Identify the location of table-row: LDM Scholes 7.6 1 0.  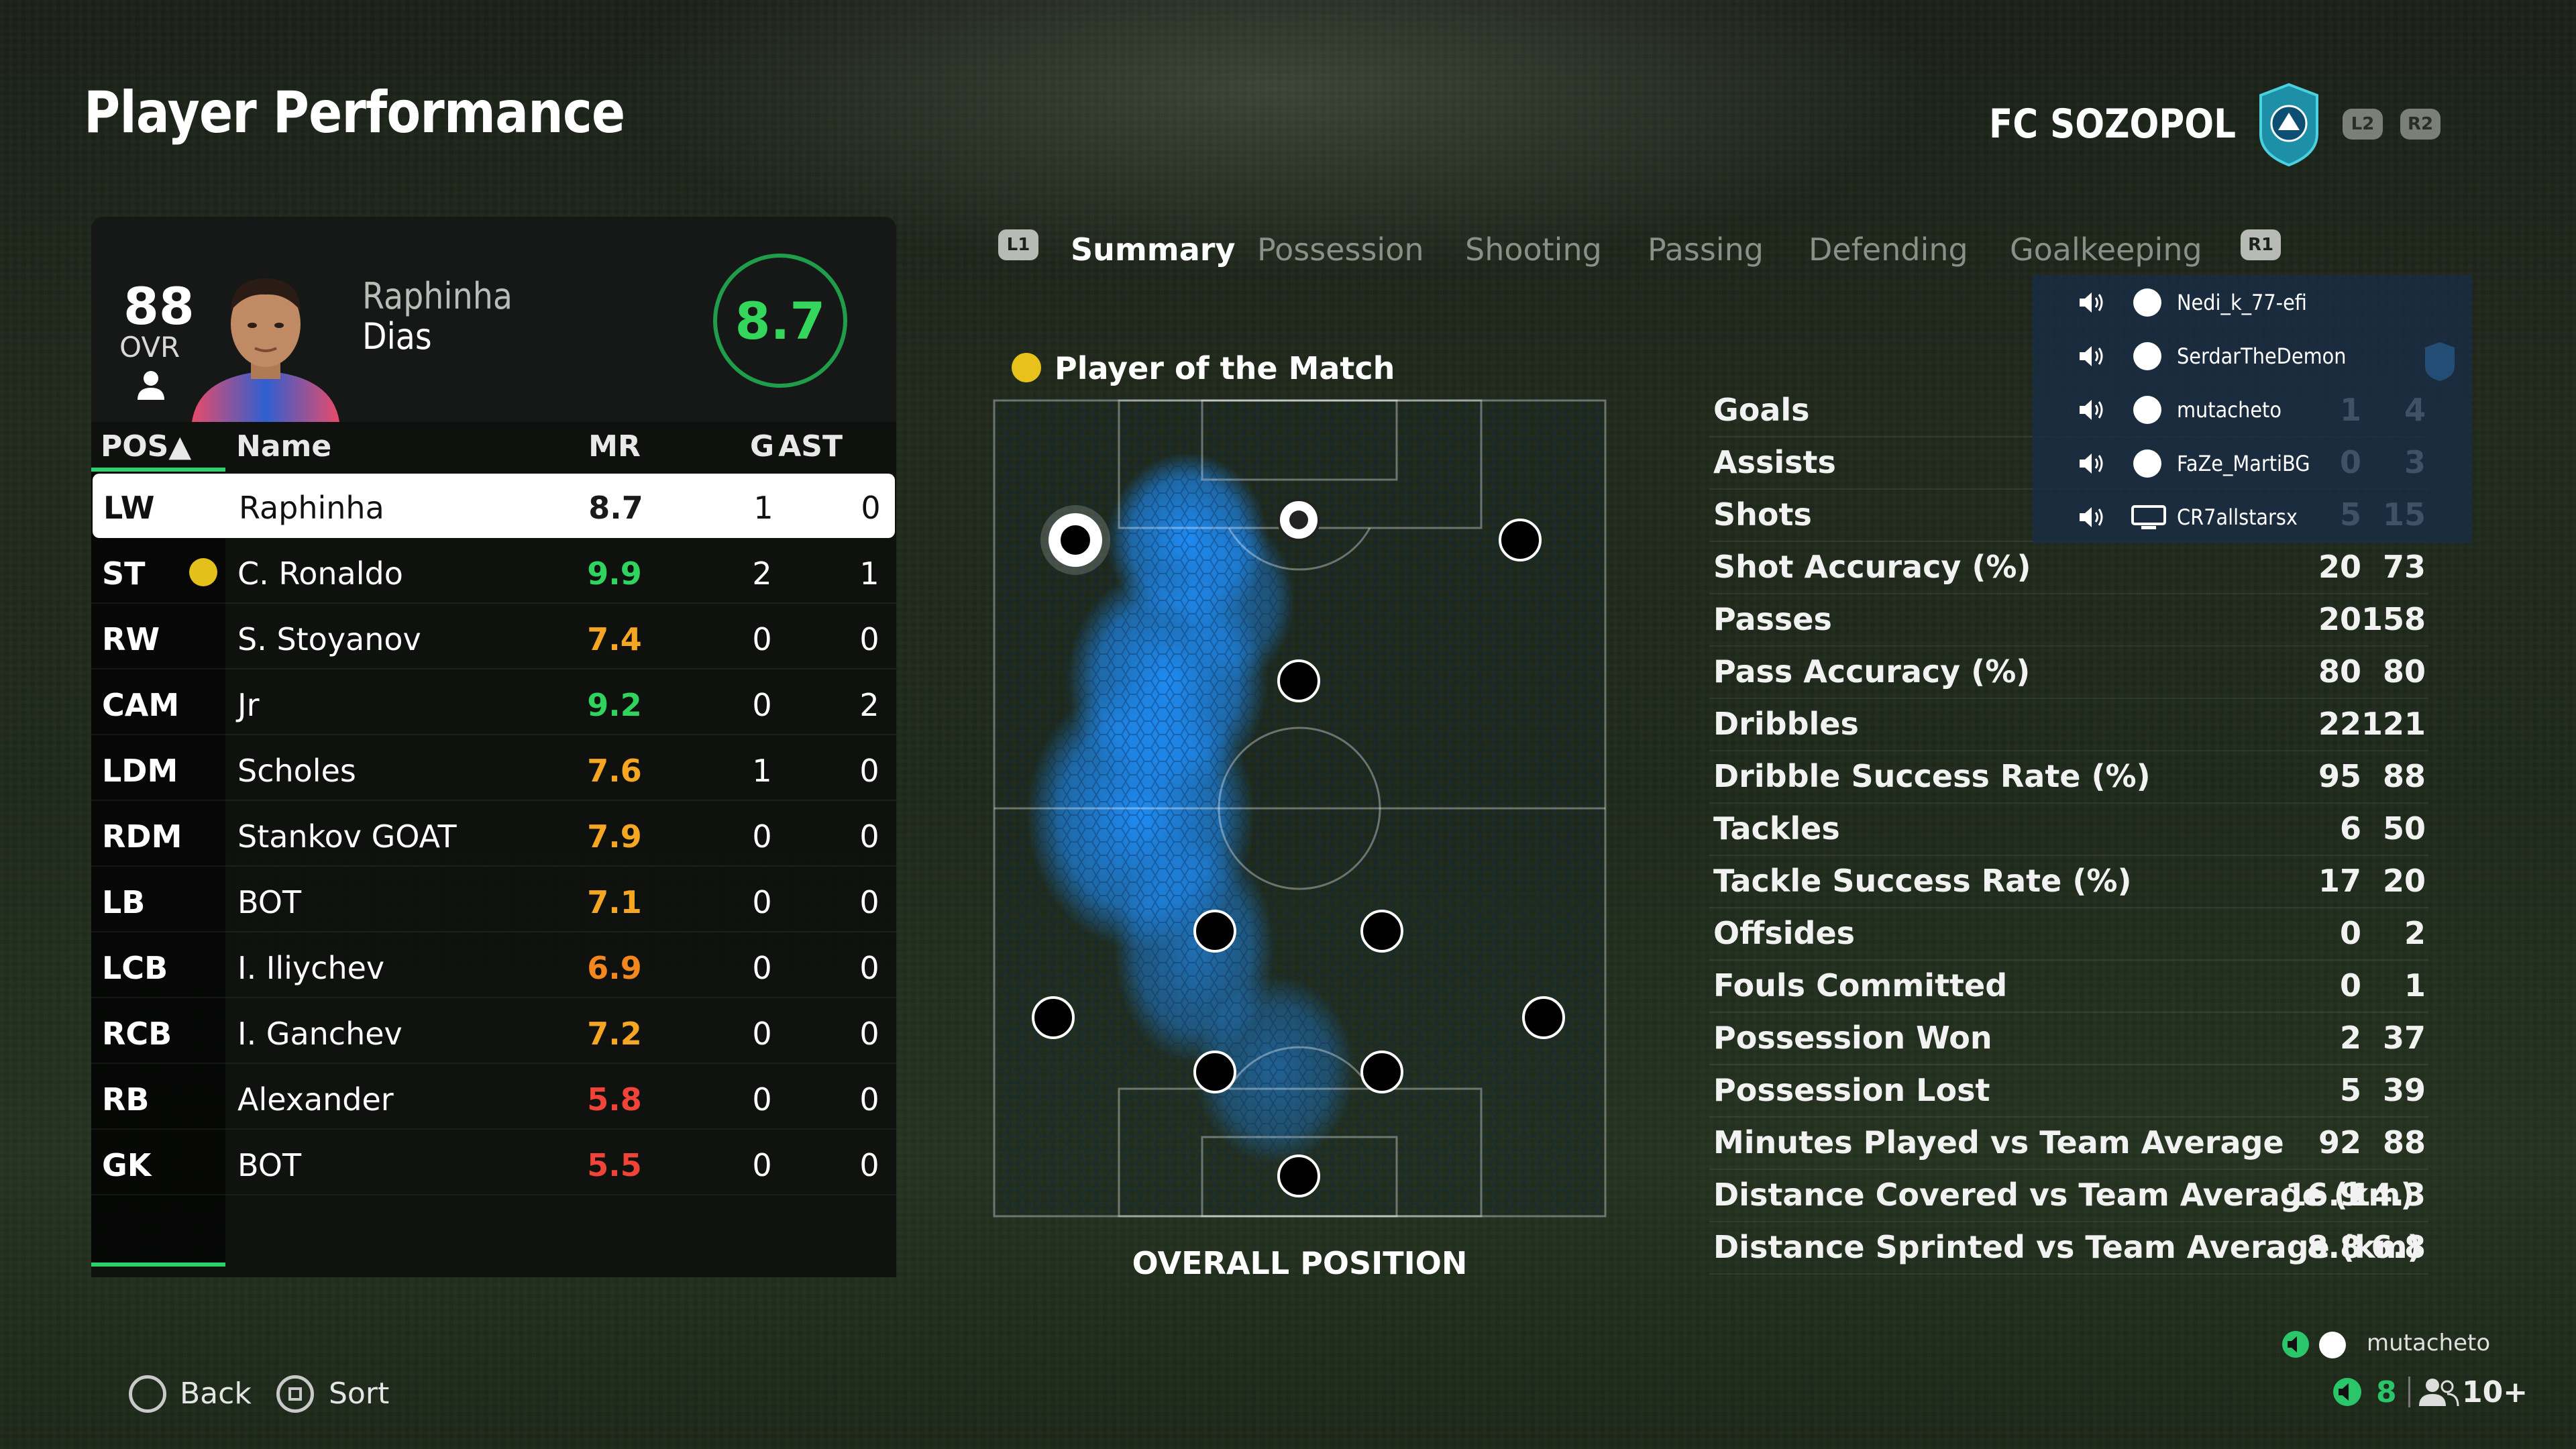
(493, 769).